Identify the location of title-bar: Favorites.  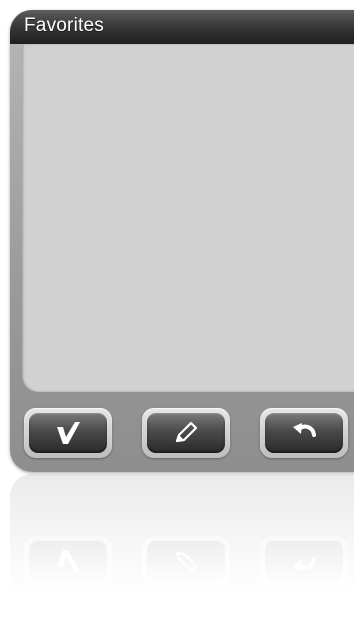
(182, 27).